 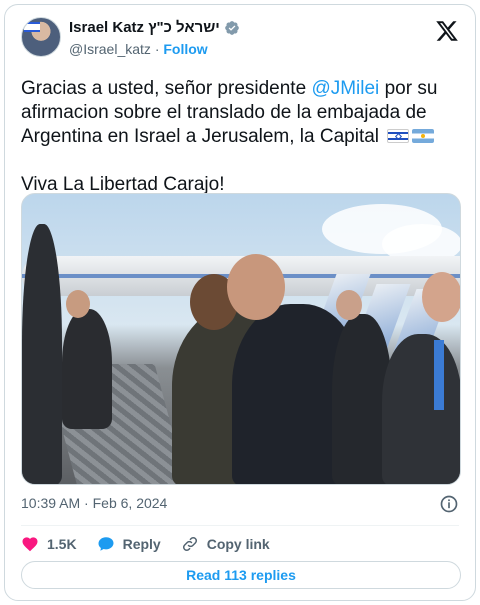 What do you see at coordinates (110, 49) in the screenshot?
I see `author-handle: @Israel_katz` at bounding box center [110, 49].